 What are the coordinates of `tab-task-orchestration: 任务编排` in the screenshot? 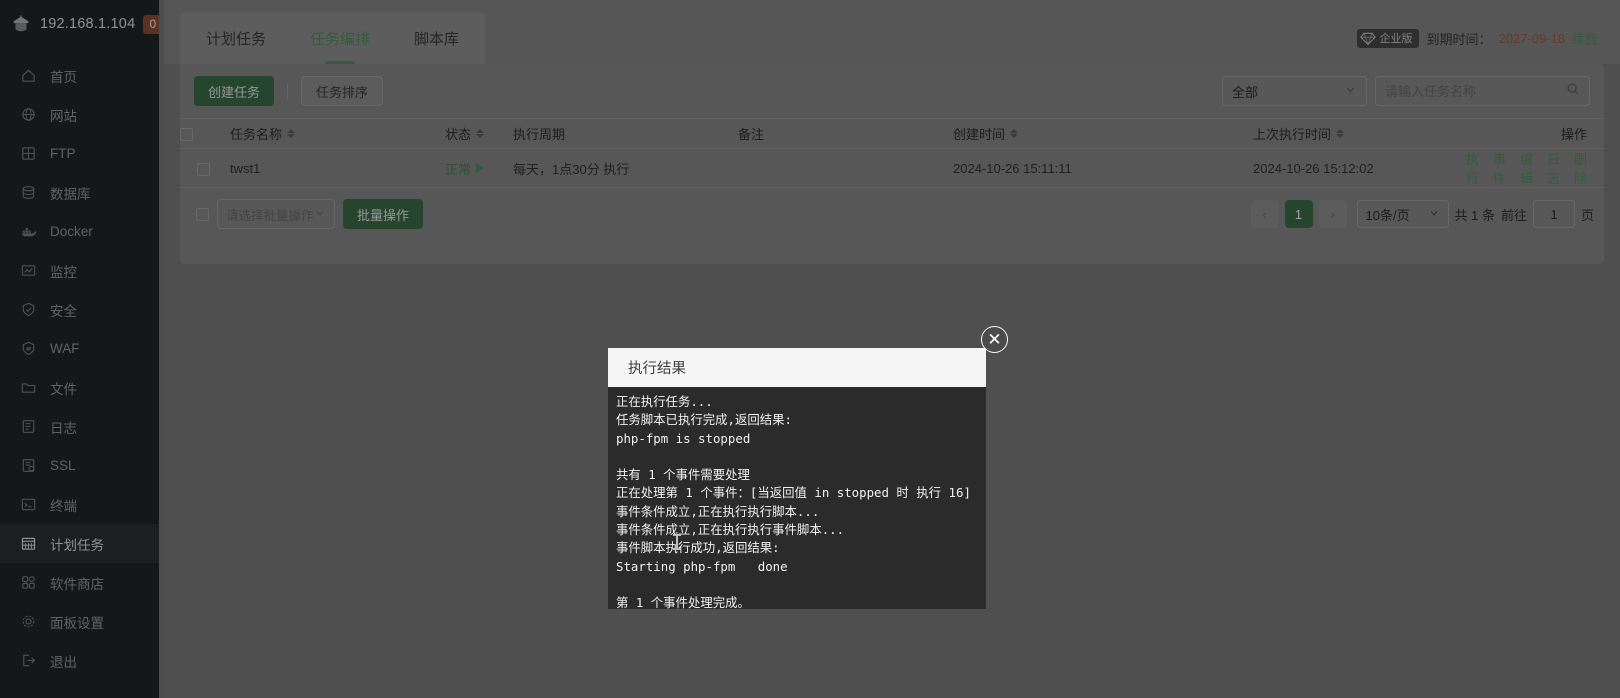 It's located at (340, 38).